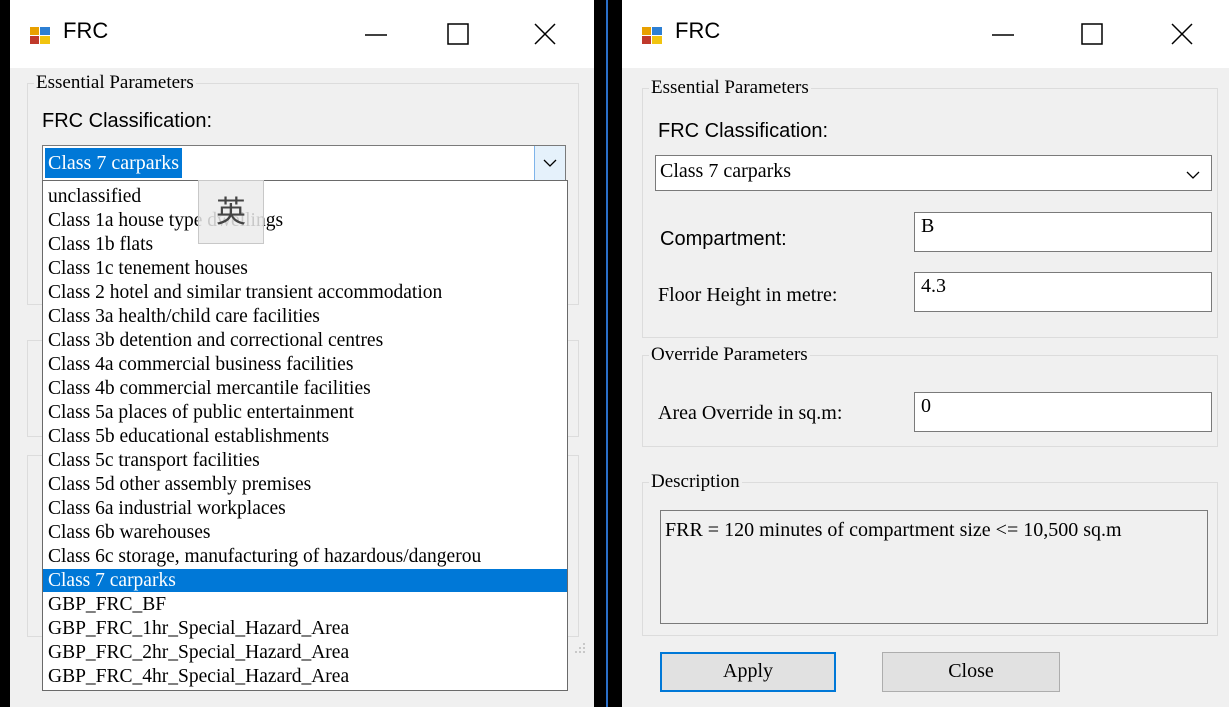 The height and width of the screenshot is (707, 1229). What do you see at coordinates (305, 364) in the screenshot?
I see `dropdown-option: Class 4a commercial business facilities` at bounding box center [305, 364].